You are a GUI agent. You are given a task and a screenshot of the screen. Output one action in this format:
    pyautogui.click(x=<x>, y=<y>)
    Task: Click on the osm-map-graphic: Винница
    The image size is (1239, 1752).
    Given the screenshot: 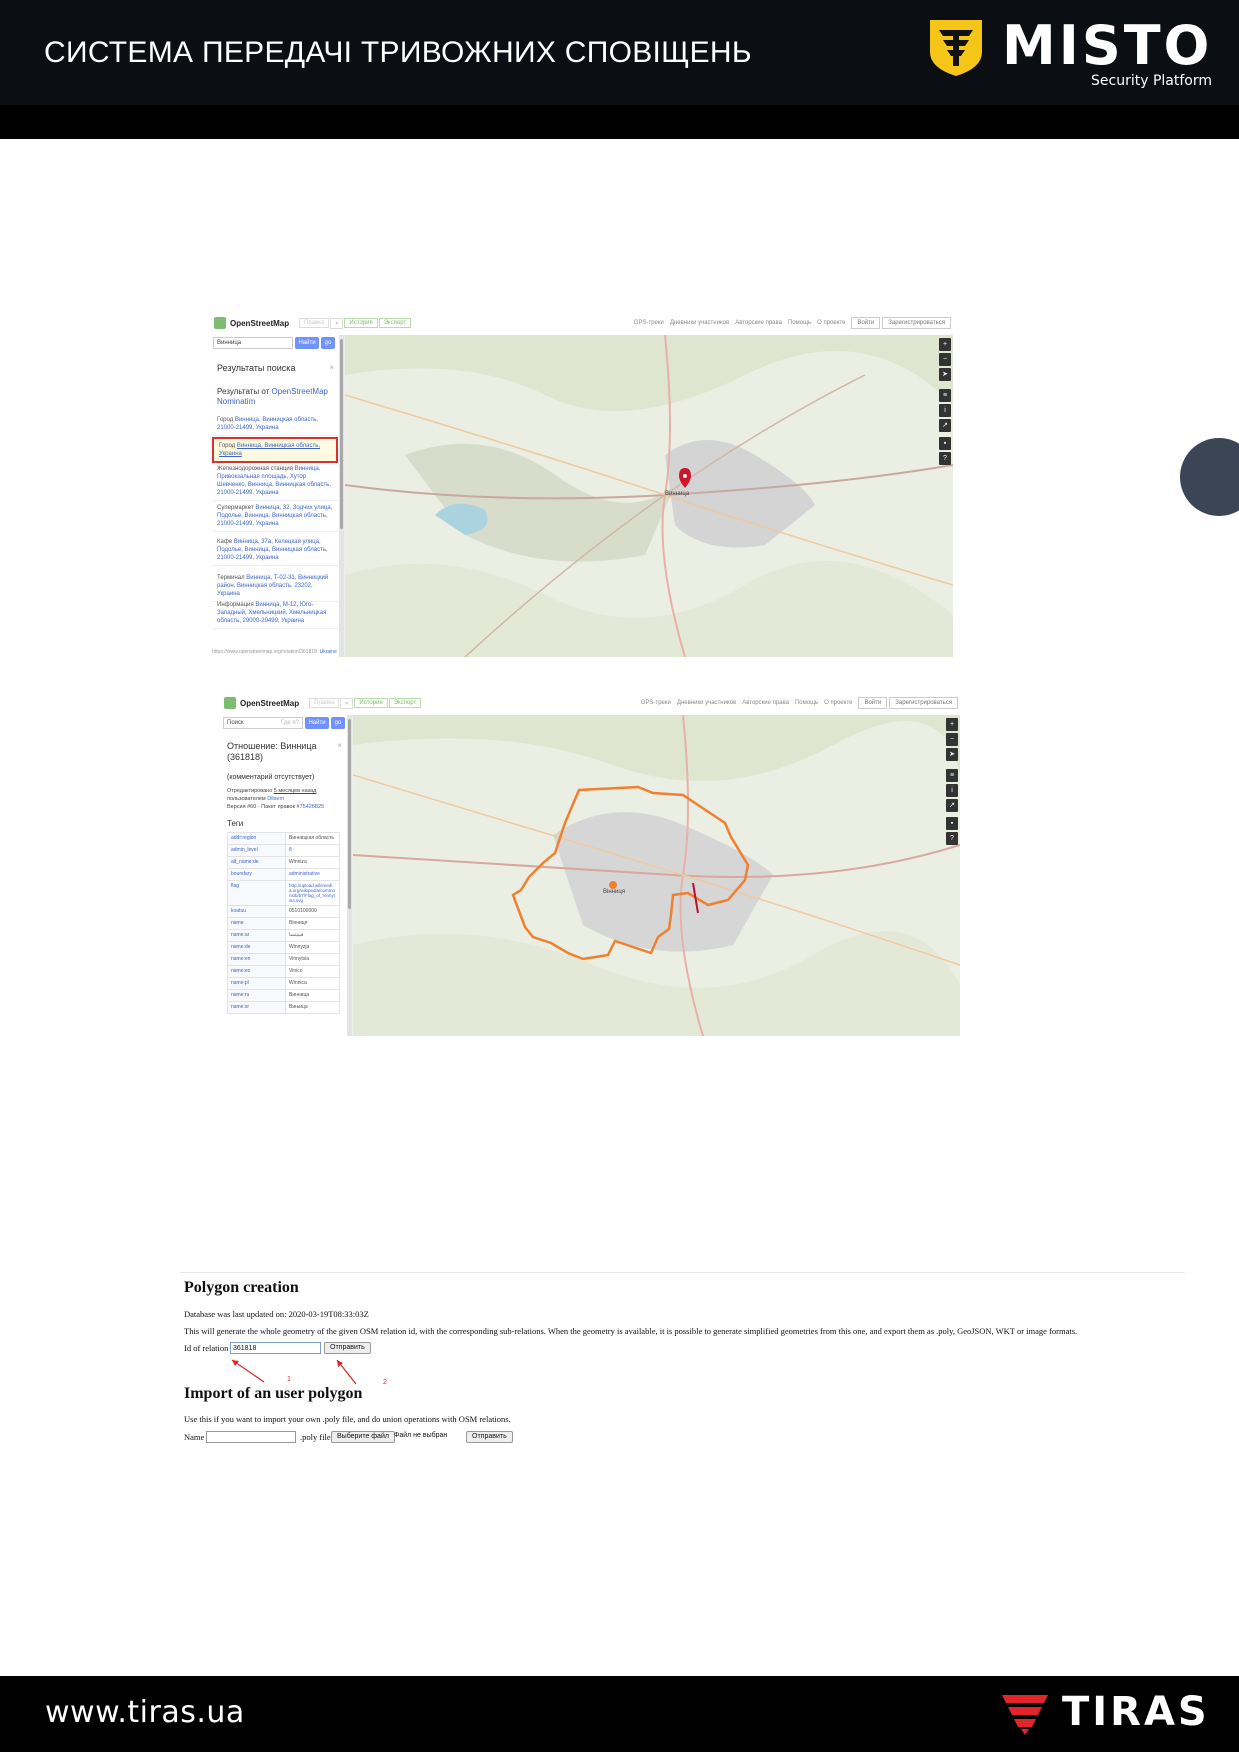 What is the action you would take?
    pyautogui.click(x=649, y=496)
    